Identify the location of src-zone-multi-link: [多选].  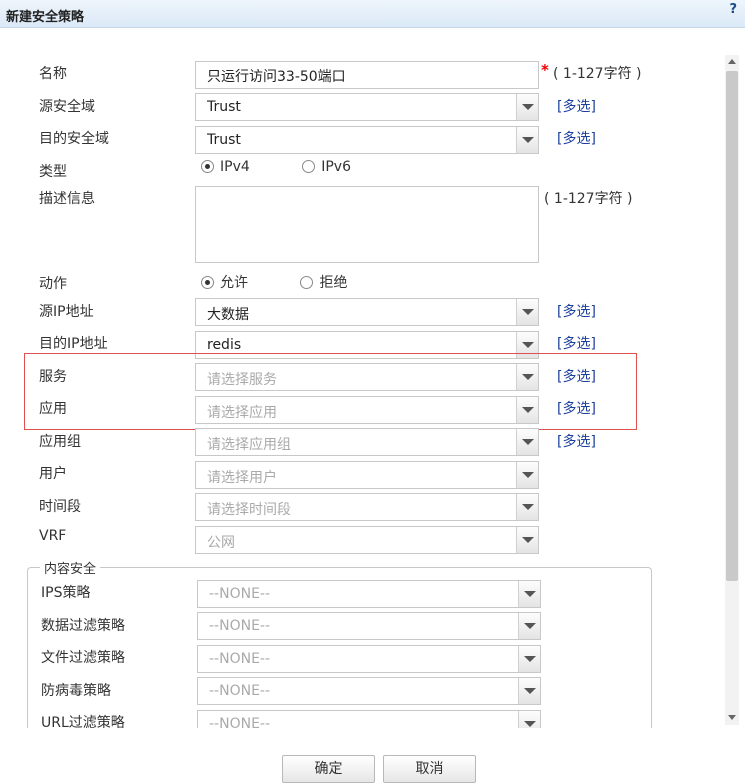
(576, 106).